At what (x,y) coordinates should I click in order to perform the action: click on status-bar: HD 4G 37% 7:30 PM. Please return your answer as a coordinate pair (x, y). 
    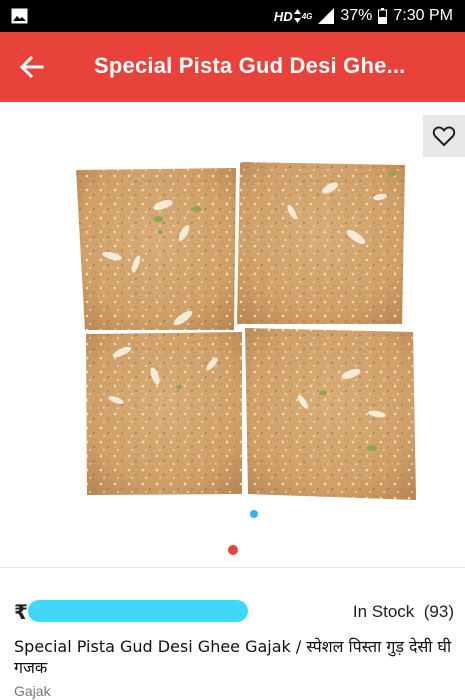
    Looking at the image, I should click on (232, 16).